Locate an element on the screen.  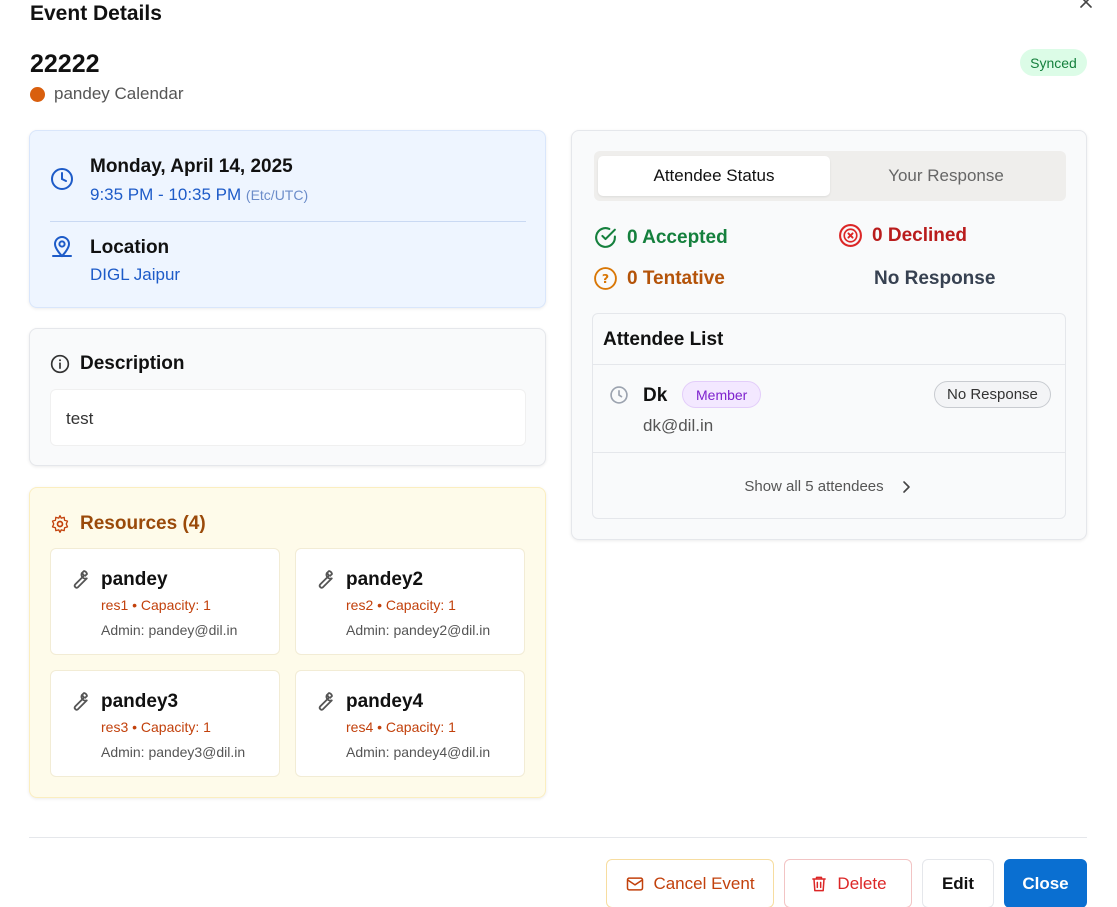
description-text: test is located at coordinates (288, 417).